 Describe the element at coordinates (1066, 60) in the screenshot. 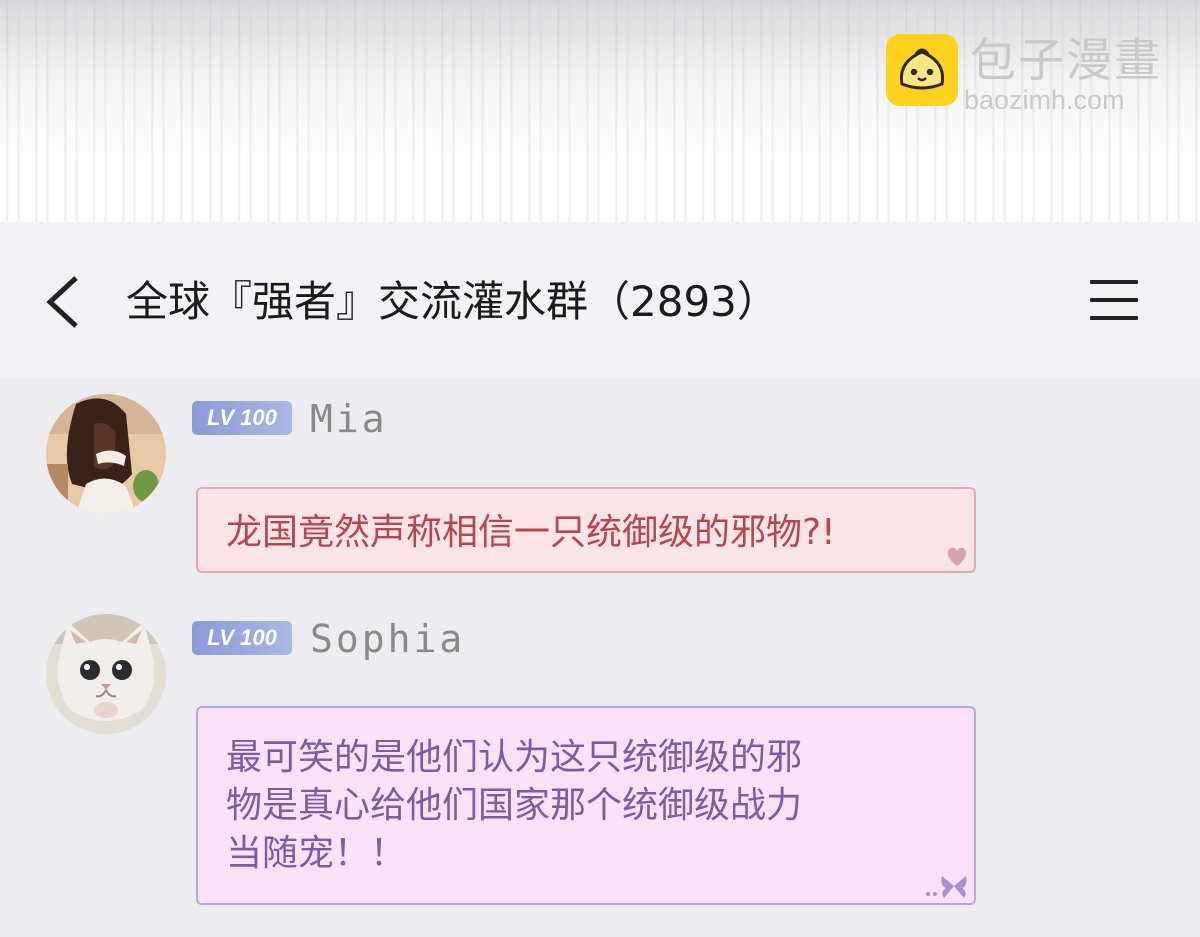

I see `watermark-brand-name: 包子漫畫` at that location.